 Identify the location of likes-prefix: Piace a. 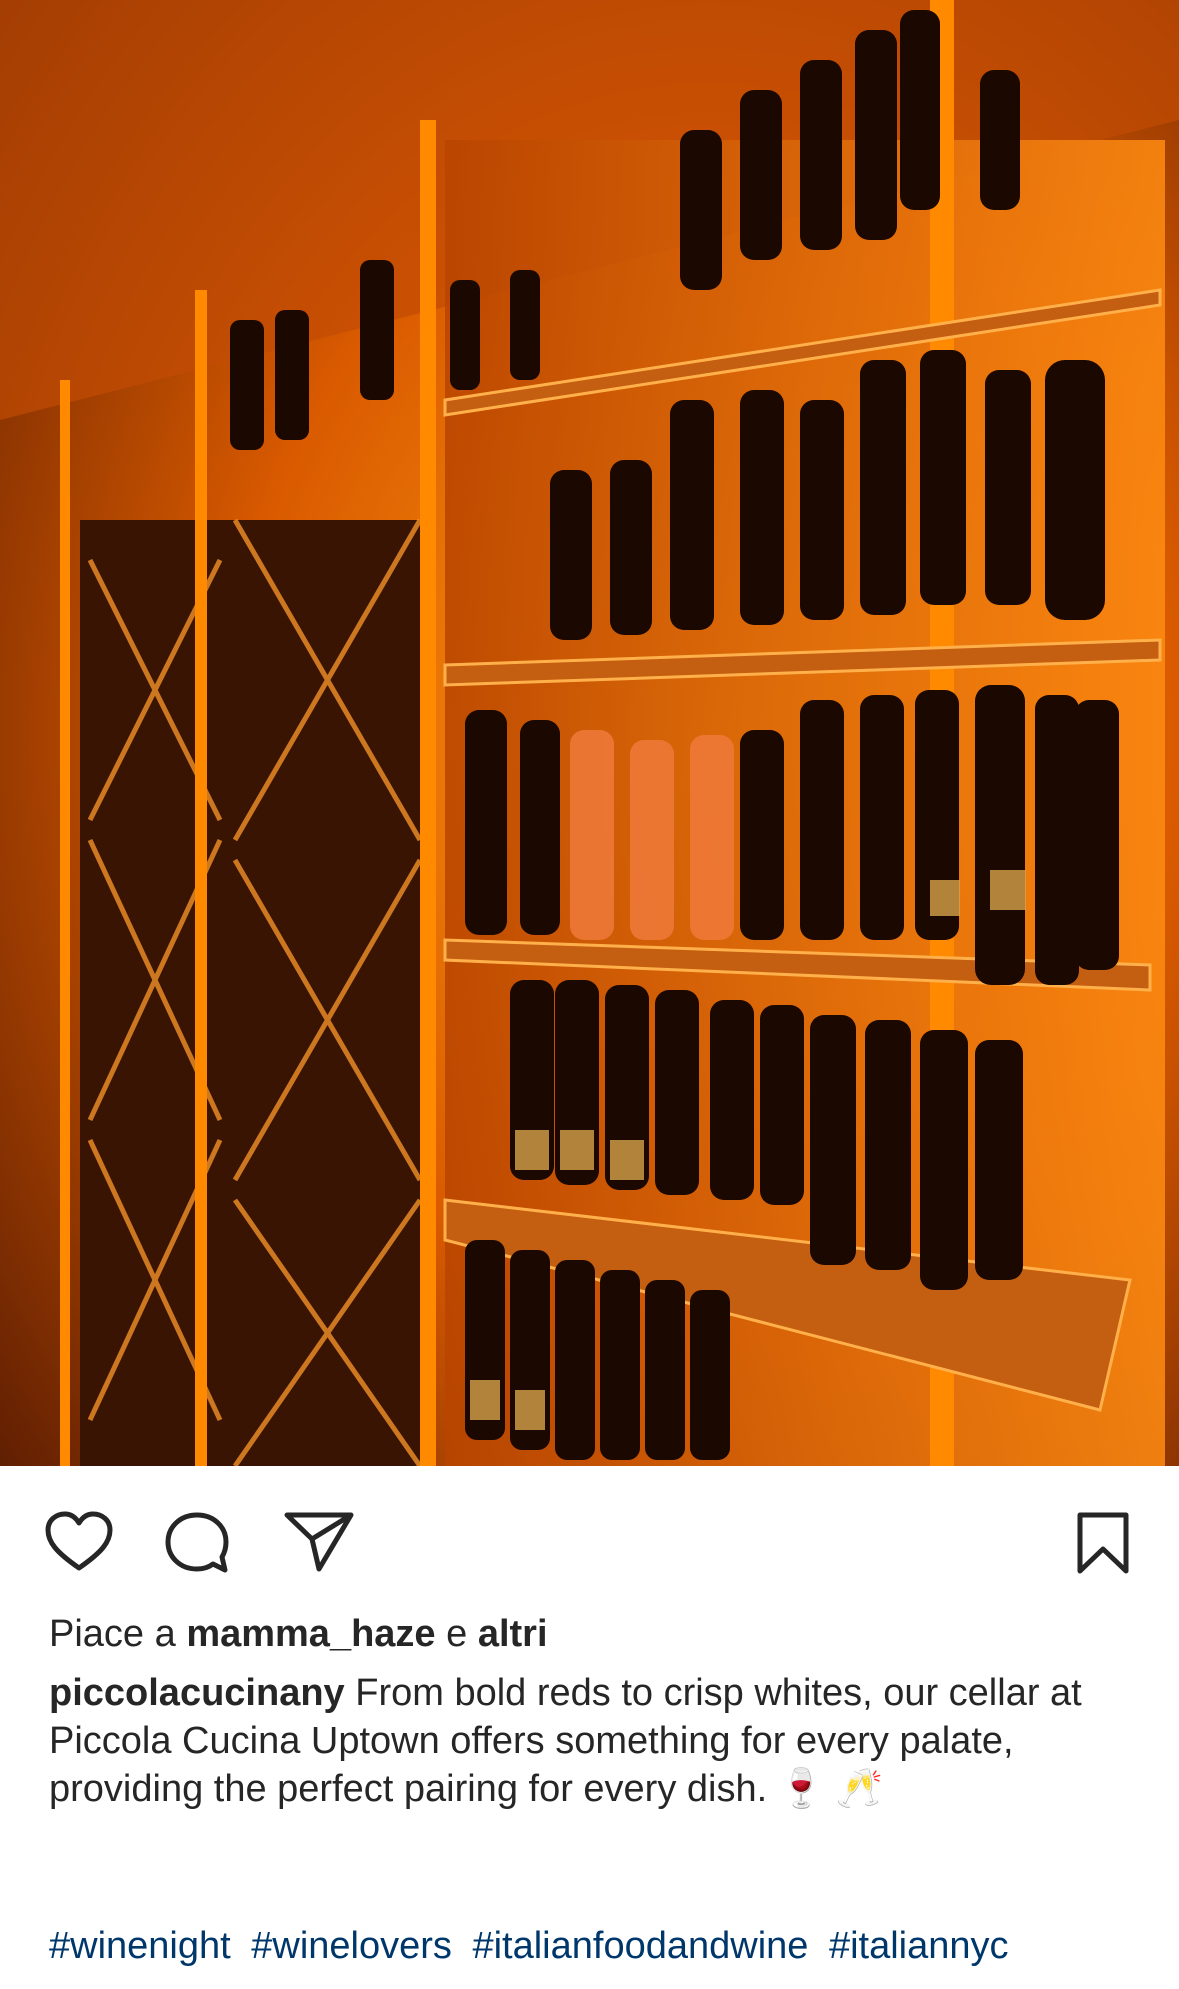
(112, 1634).